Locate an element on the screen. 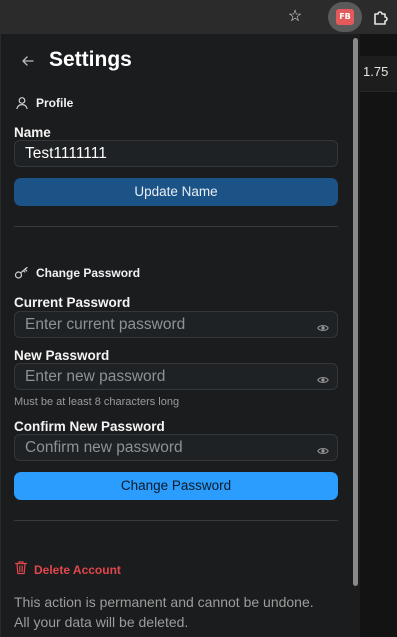 The image size is (397, 637). password-section-header: Change Password is located at coordinates (77, 273).